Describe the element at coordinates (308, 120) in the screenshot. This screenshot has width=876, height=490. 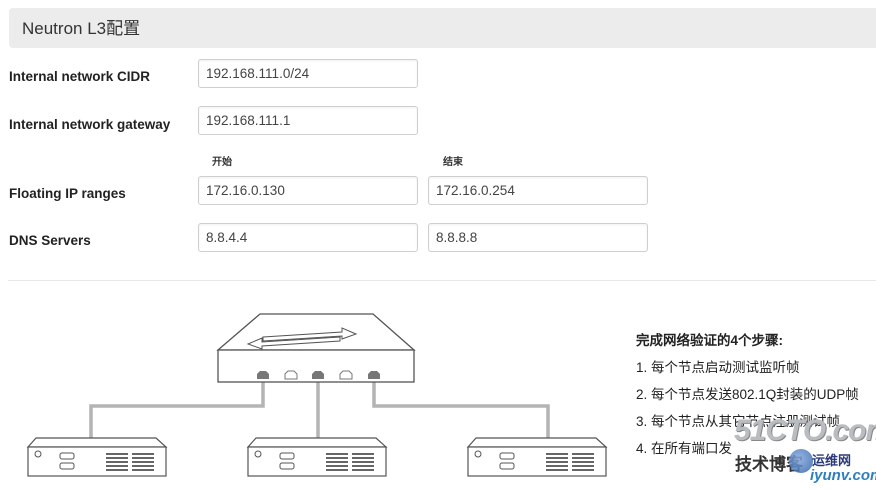
I see `gateway-input` at that location.